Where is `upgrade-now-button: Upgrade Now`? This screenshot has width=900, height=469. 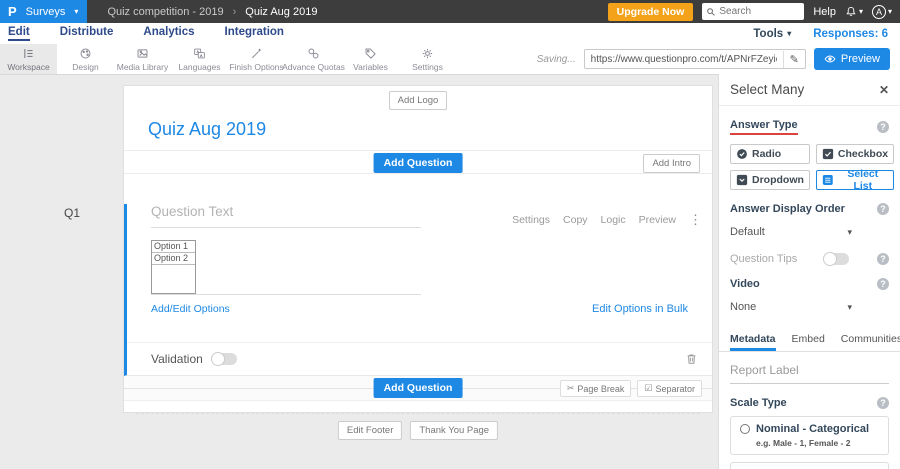
upgrade-now-button: Upgrade Now is located at coordinates (650, 11).